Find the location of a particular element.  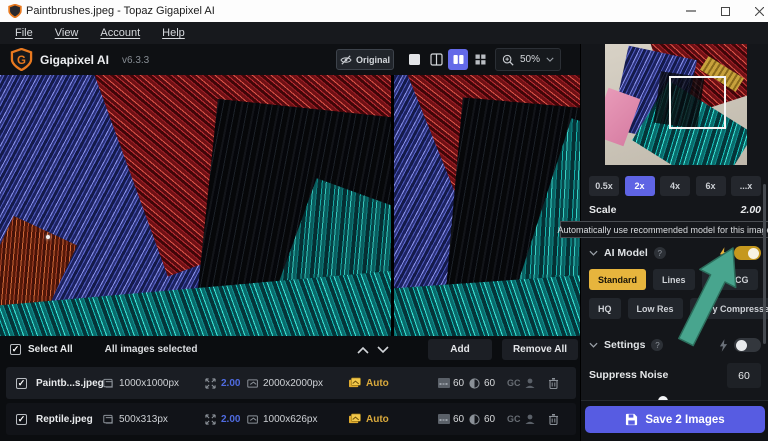

svg-text: G is located at coordinates (21, 61).